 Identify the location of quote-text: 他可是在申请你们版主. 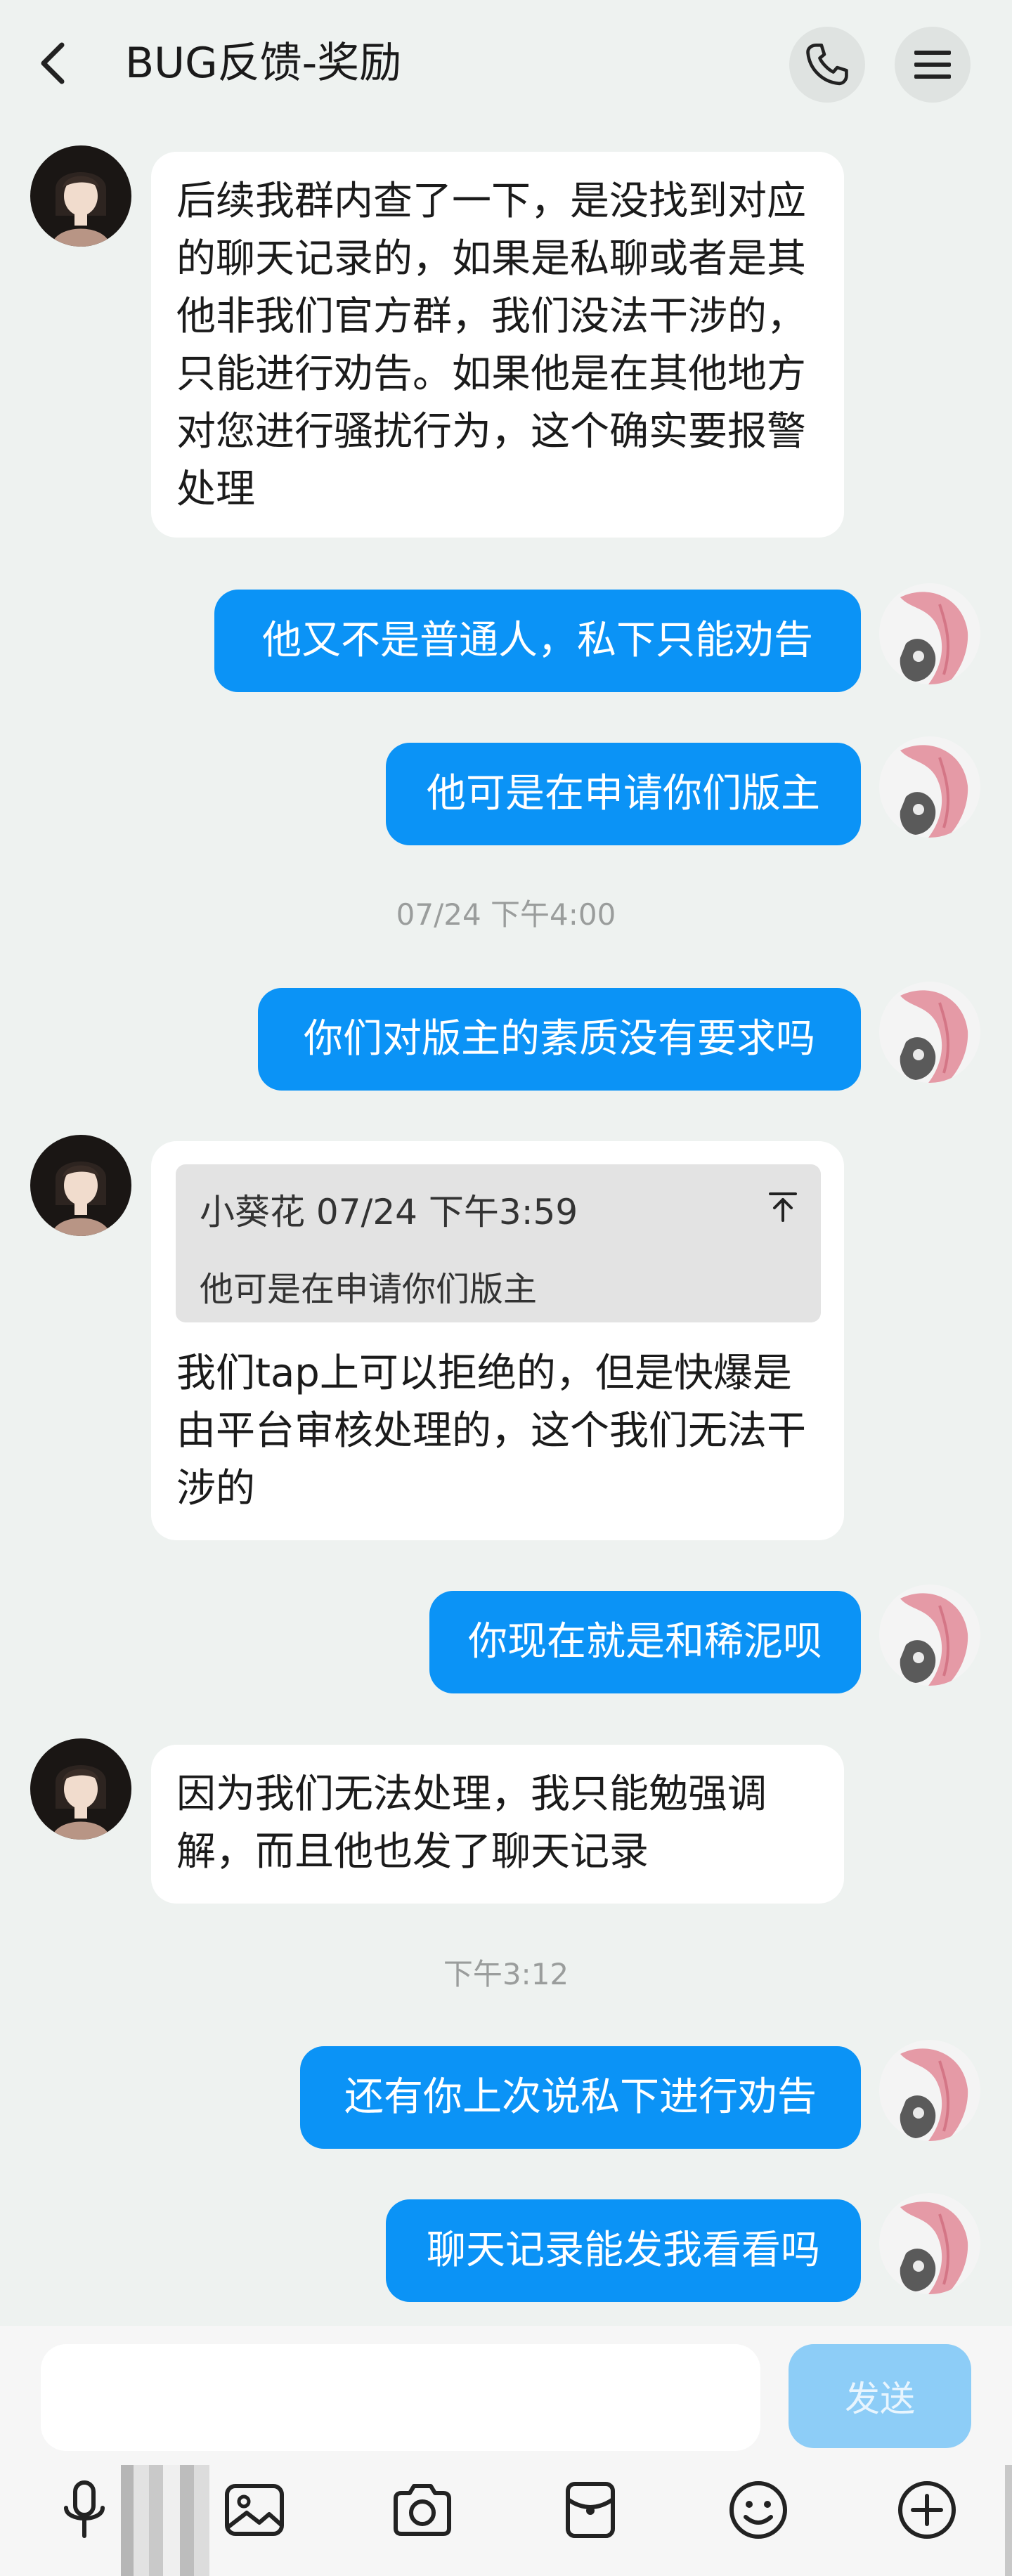
(369, 1289).